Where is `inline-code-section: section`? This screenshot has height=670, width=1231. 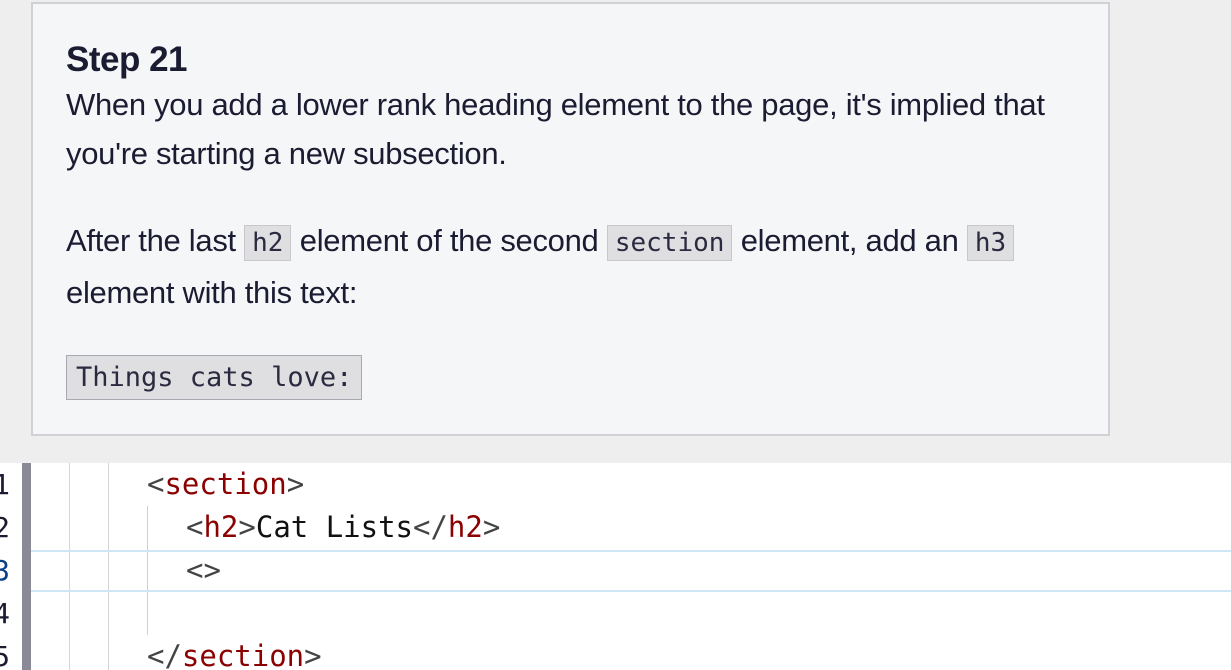
inline-code-section: section is located at coordinates (669, 243).